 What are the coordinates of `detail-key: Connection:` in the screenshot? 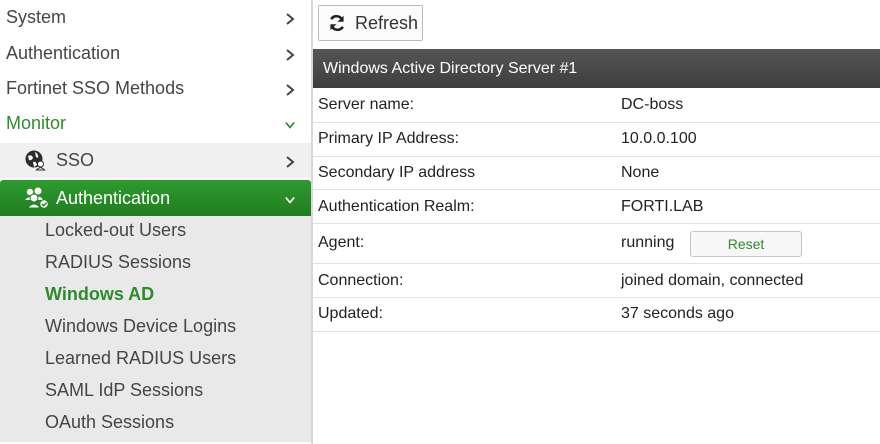 It's located at (361, 280).